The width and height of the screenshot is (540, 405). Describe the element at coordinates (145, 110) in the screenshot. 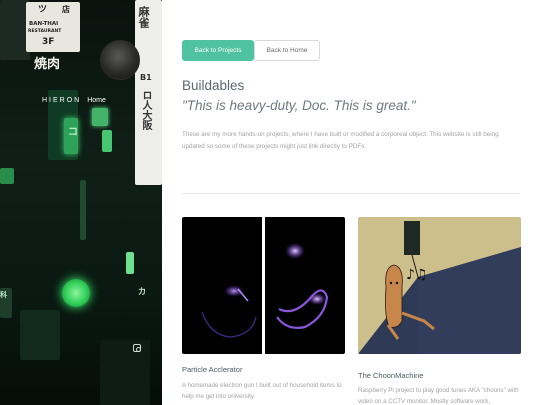

I see `sign-vertical-text: ロ人大阪` at that location.